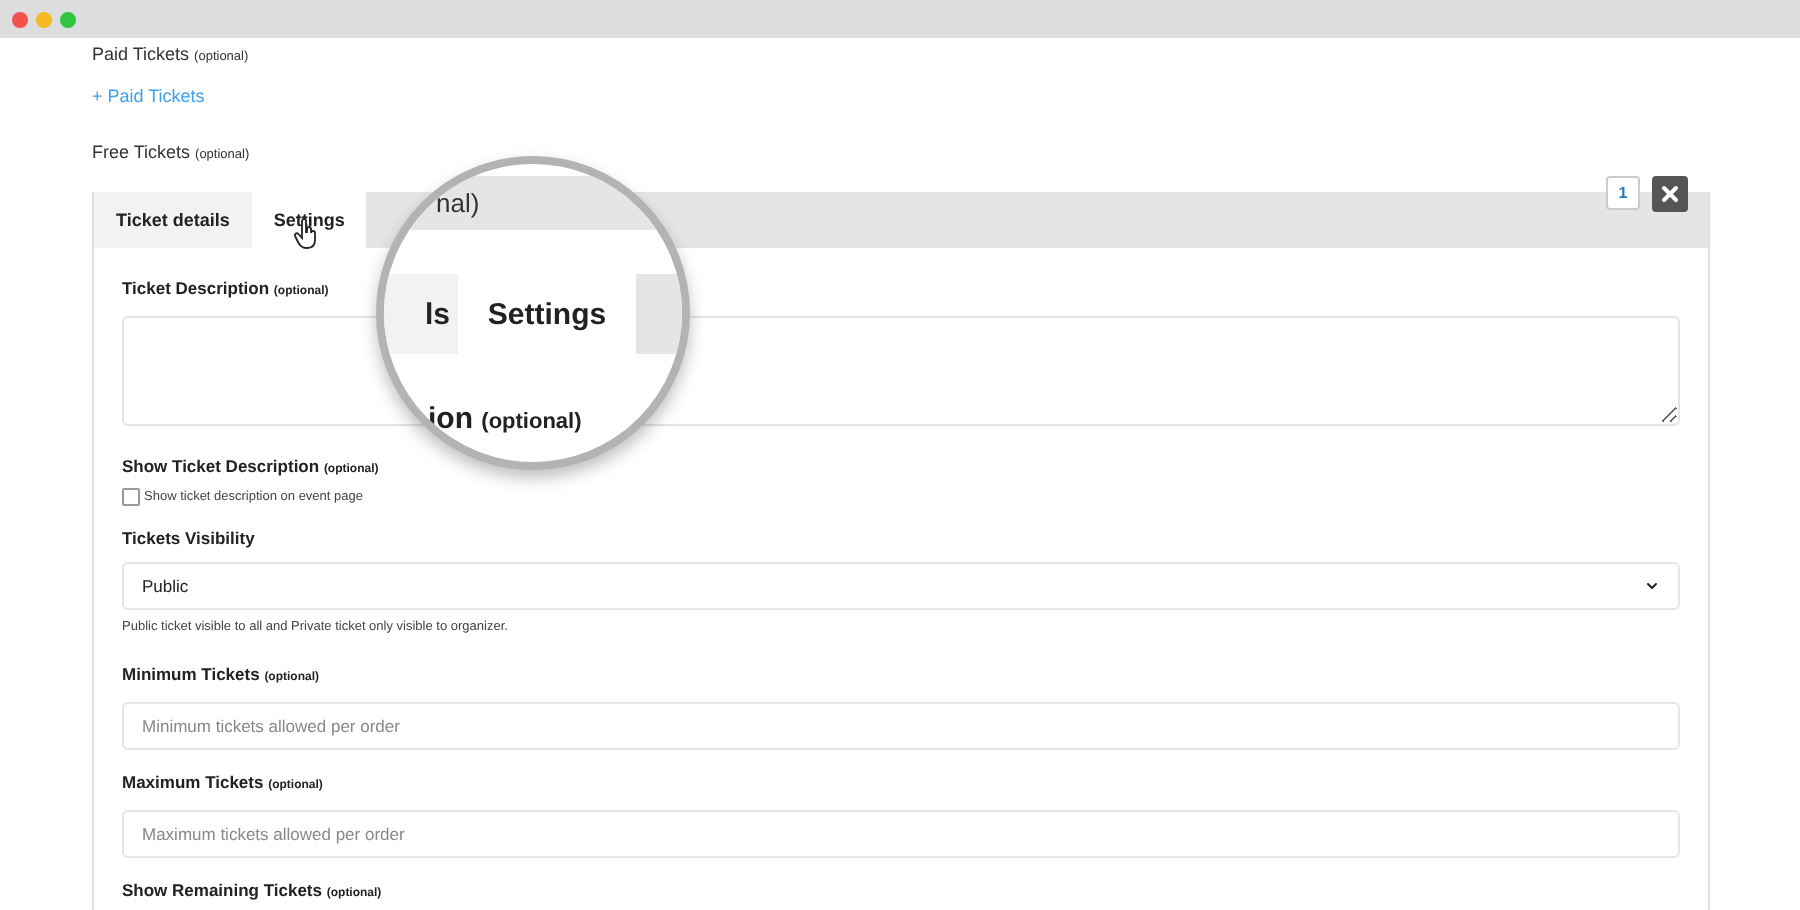 The height and width of the screenshot is (910, 1800). What do you see at coordinates (68, 19) in the screenshot?
I see `maximize-window-icon` at bounding box center [68, 19].